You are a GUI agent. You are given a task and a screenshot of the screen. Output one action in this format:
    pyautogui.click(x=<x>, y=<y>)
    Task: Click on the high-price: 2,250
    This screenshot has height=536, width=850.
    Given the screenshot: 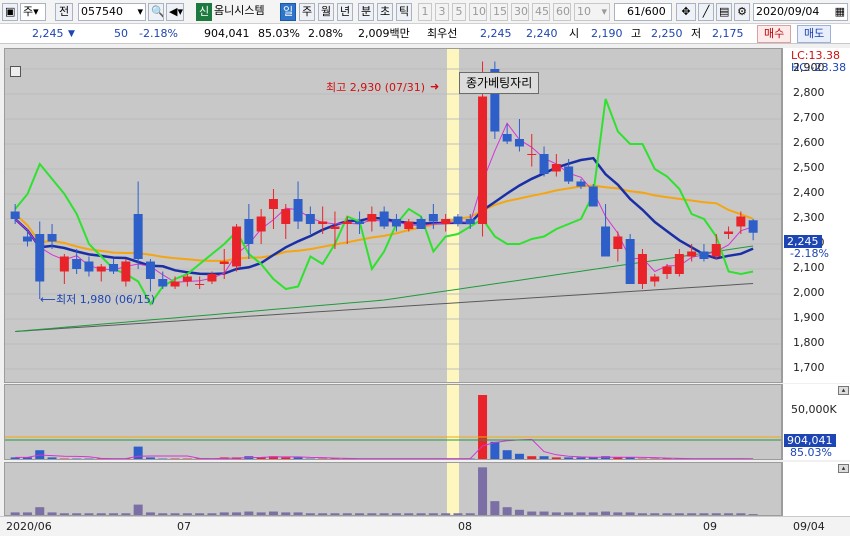 What is the action you would take?
    pyautogui.click(x=667, y=33)
    